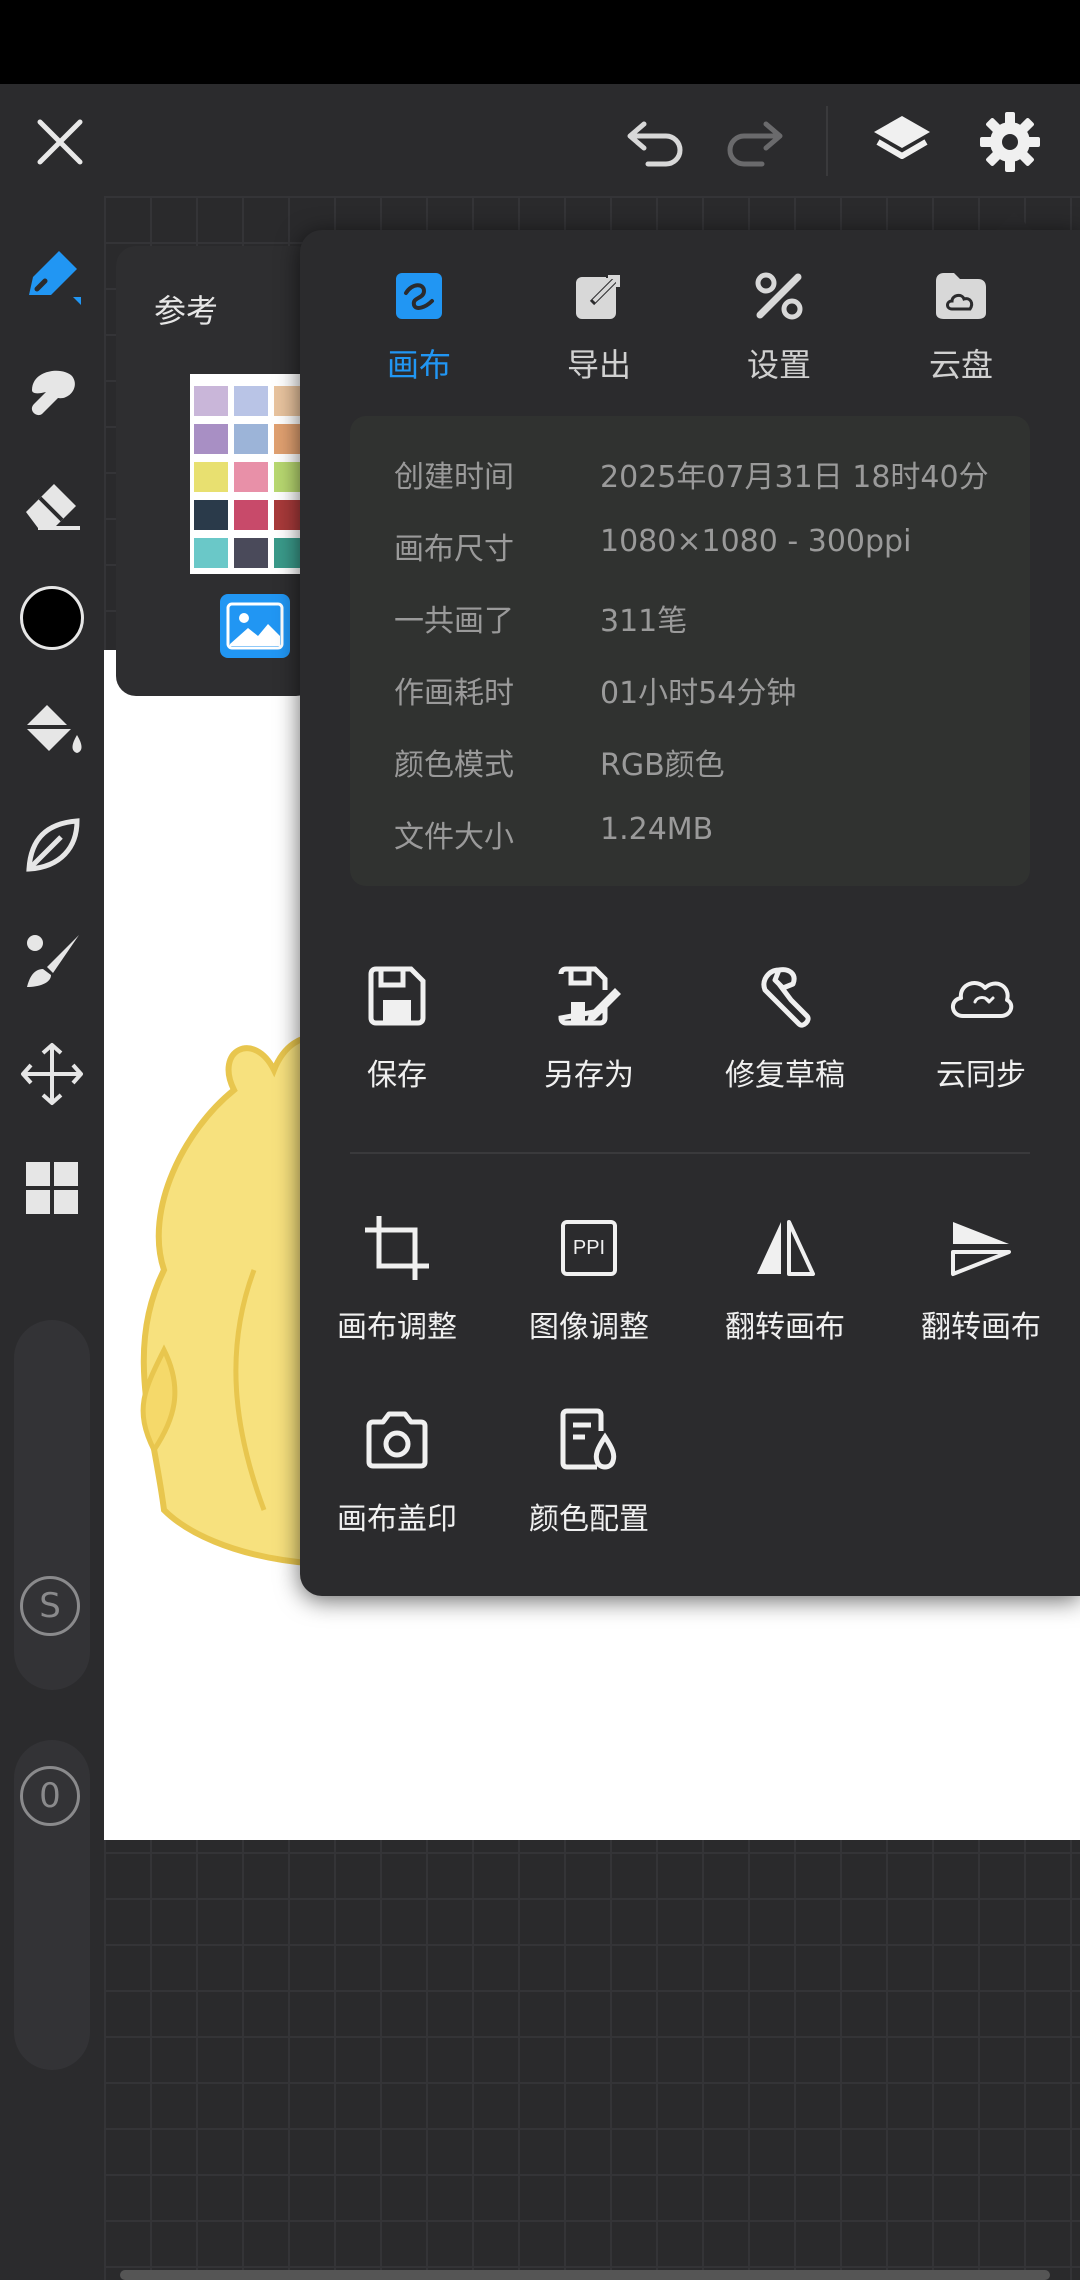 This screenshot has width=1080, height=2280. I want to click on flip-horizontal-label: 翻转画布, so click(785, 1327).